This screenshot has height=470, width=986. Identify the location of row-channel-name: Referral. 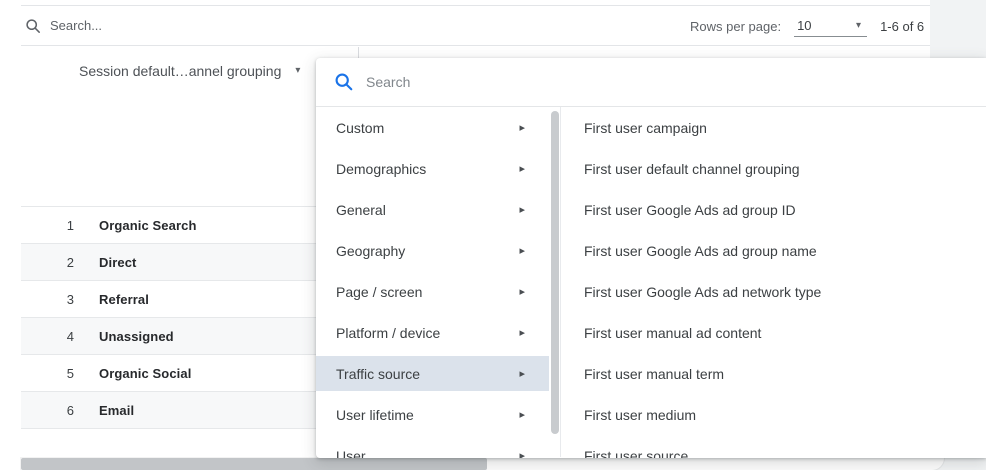
(124, 299).